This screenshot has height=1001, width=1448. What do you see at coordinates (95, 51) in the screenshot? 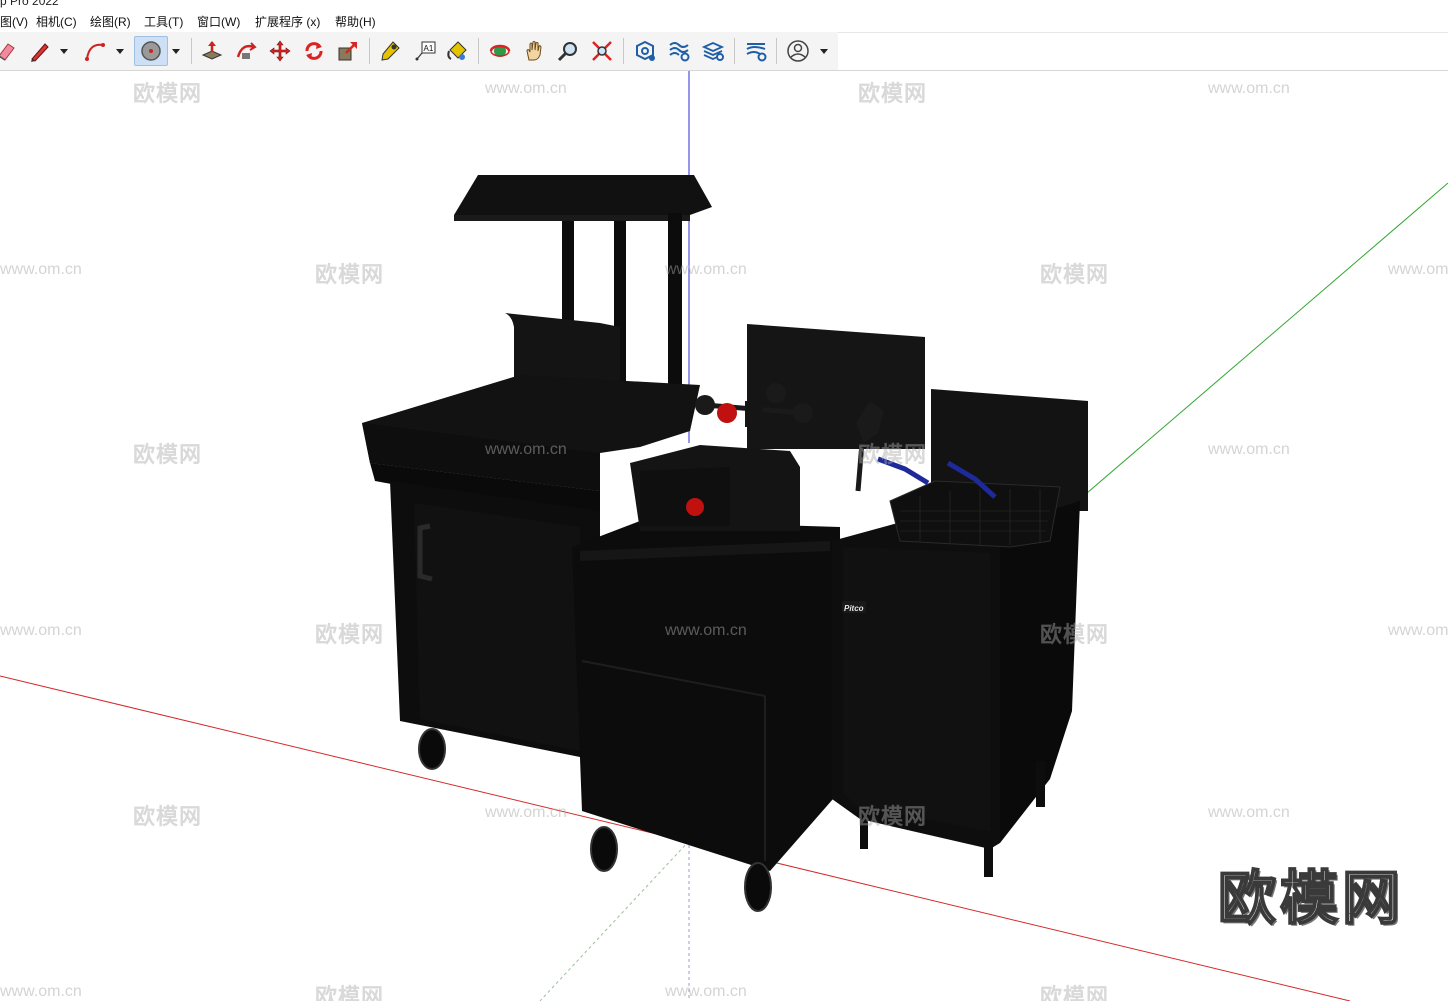
I see `arc-tool` at bounding box center [95, 51].